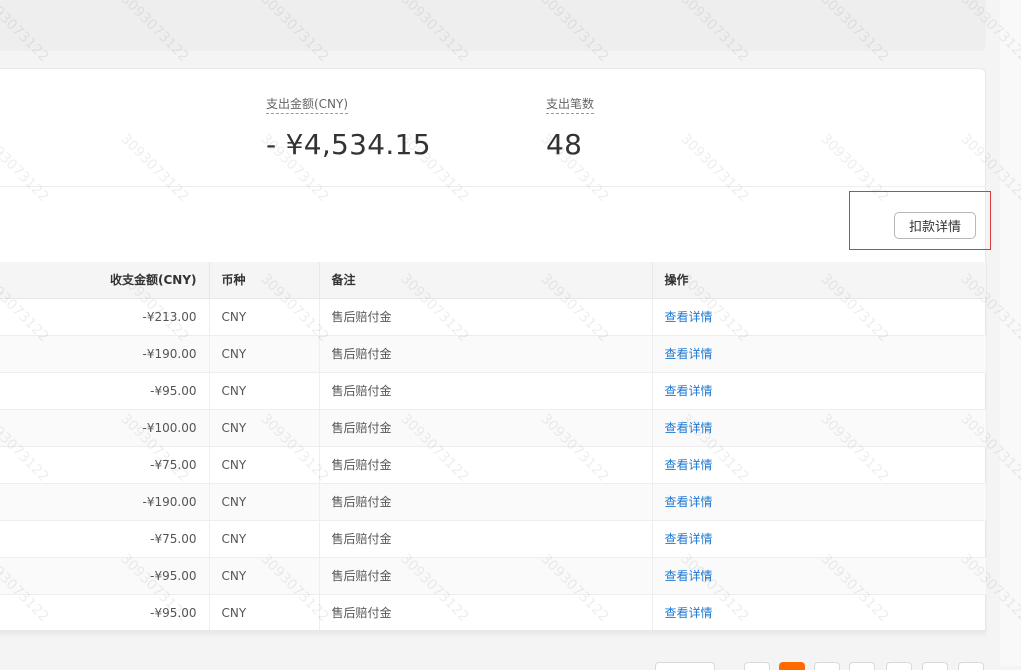 The width and height of the screenshot is (1021, 670). What do you see at coordinates (264, 280) in the screenshot?
I see `header-currency: 币种` at bounding box center [264, 280].